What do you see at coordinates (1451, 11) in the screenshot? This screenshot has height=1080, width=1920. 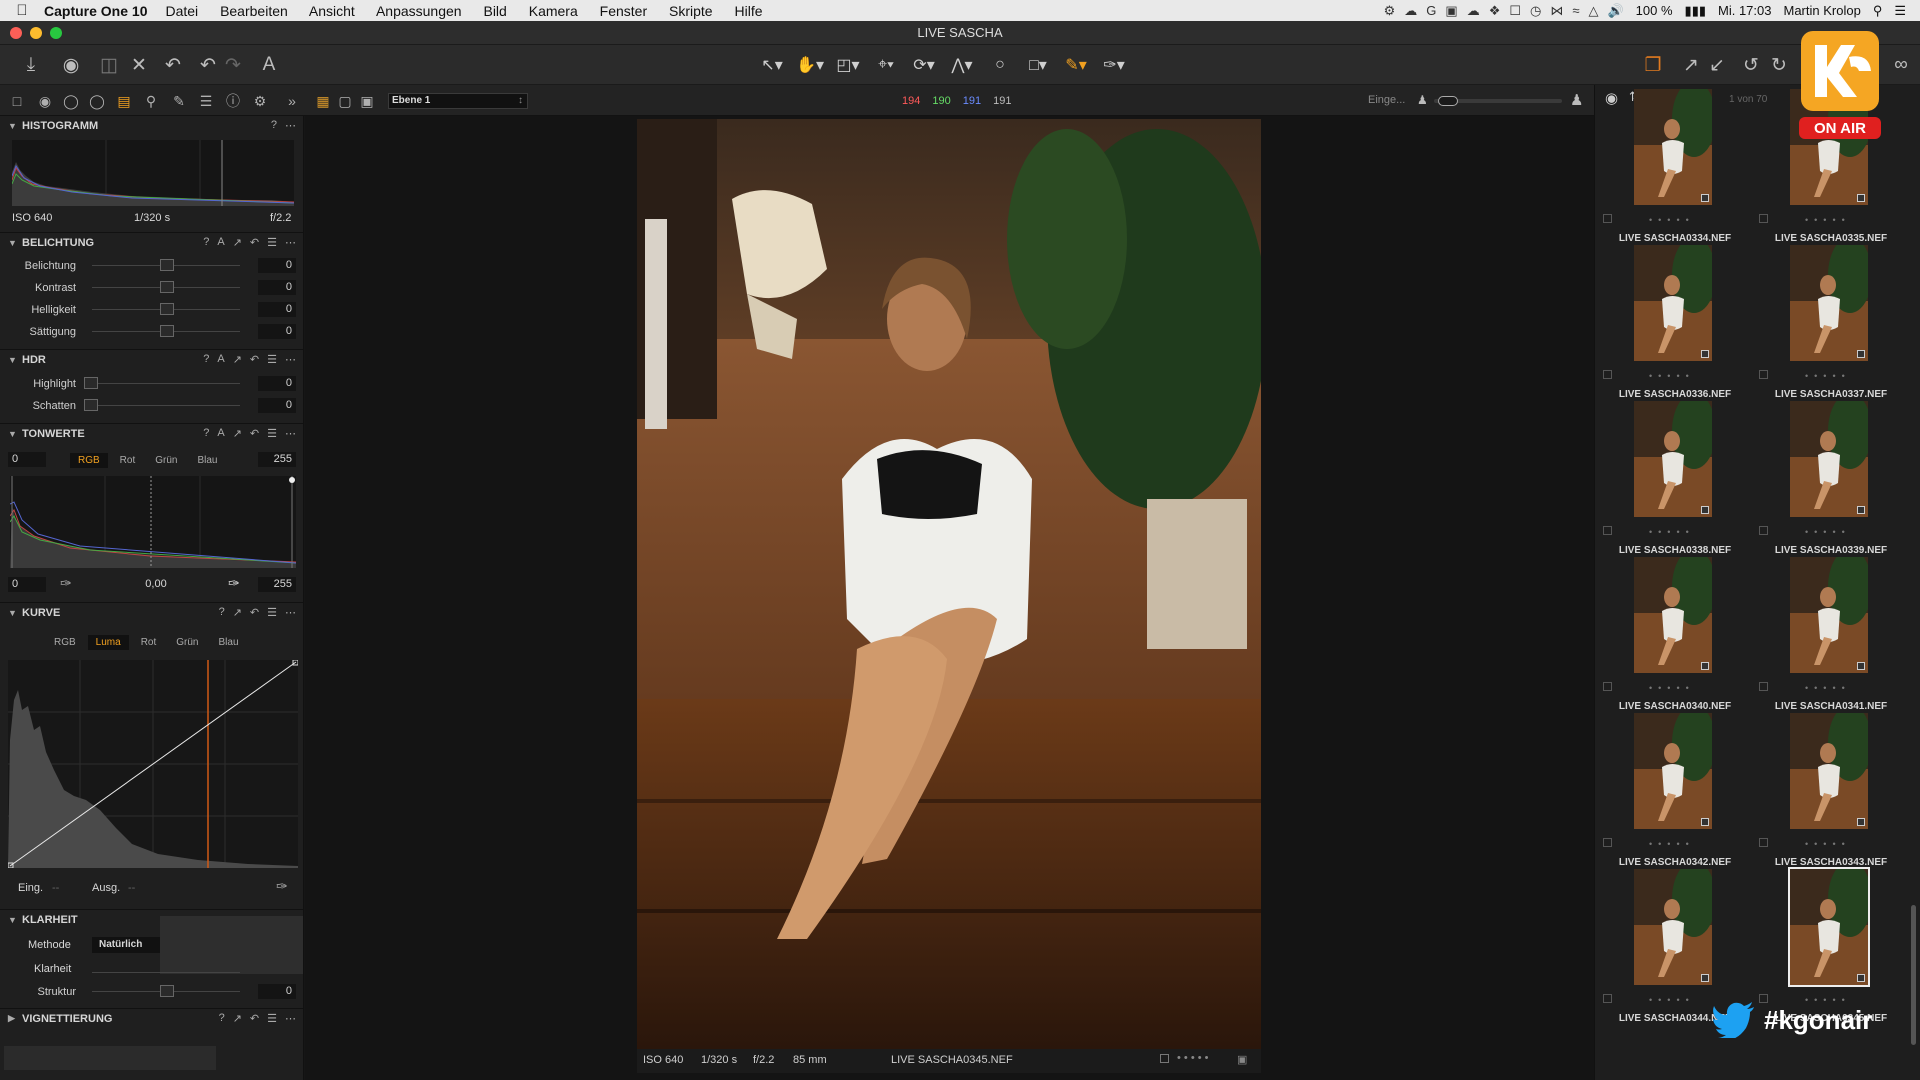 I see `display-icon: ▣` at bounding box center [1451, 11].